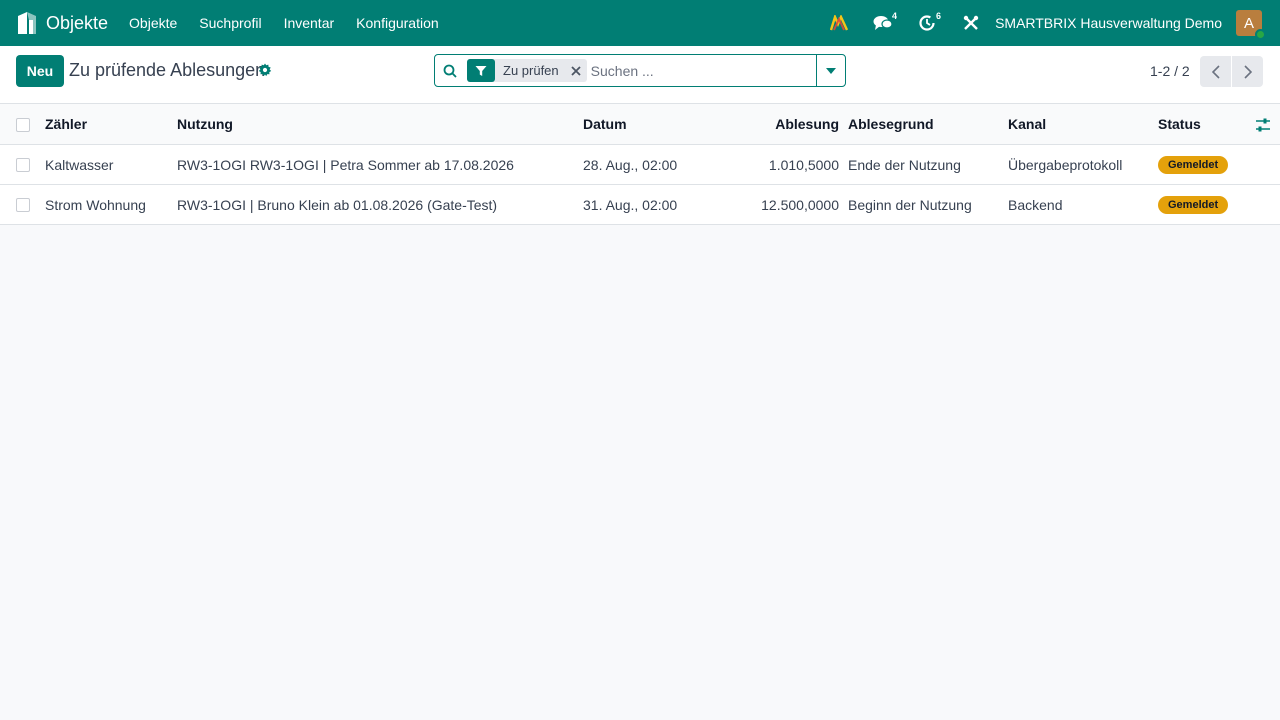 This screenshot has width=1280, height=720. What do you see at coordinates (309, 23) in the screenshot?
I see `menu-item-inventar: Inventar` at bounding box center [309, 23].